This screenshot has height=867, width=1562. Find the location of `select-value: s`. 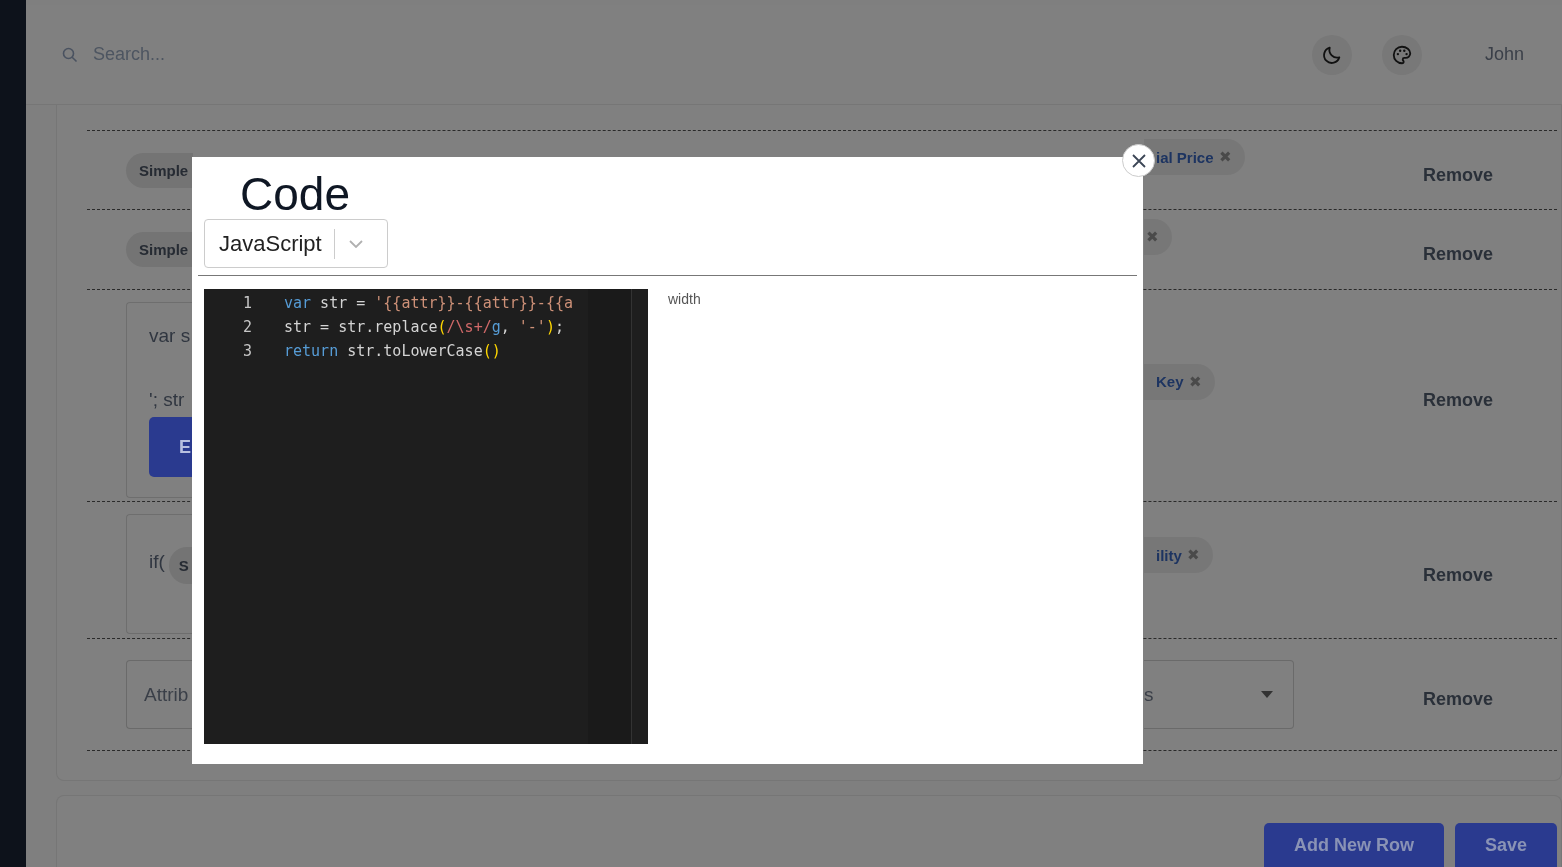

select-value: s is located at coordinates (1149, 694).